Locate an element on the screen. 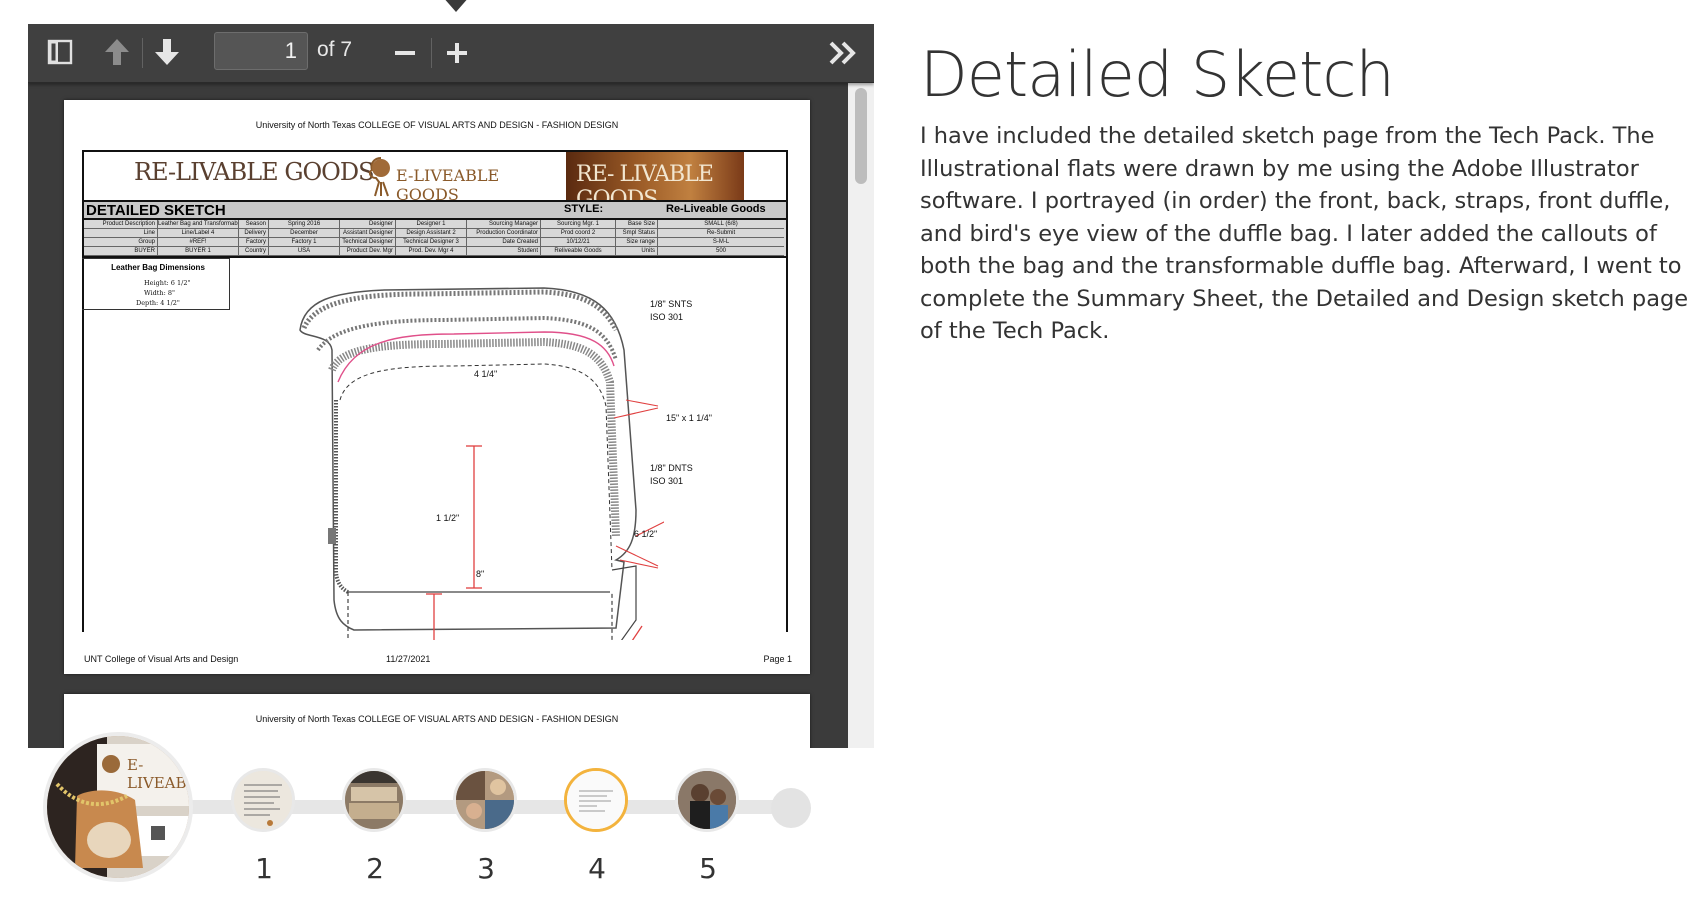 The height and width of the screenshot is (900, 1698). timeline-label-3: 3 is located at coordinates (486, 868).